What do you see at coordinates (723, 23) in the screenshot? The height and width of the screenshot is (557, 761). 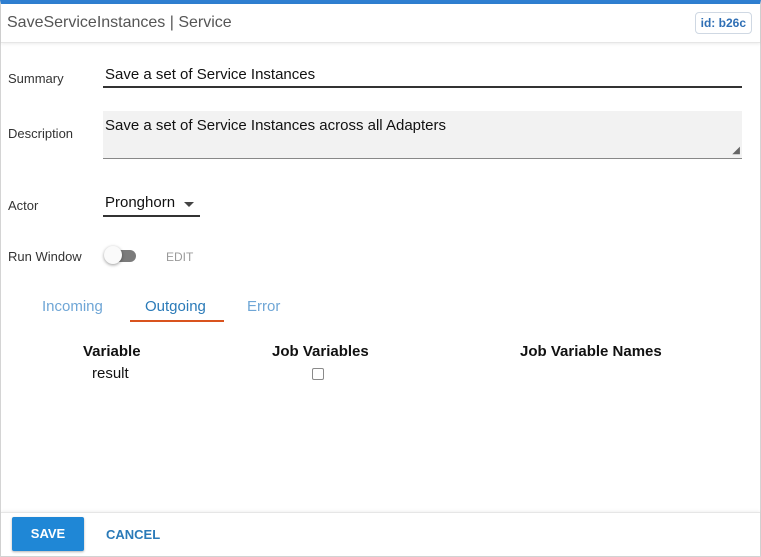 I see `id-badge: id: b26c` at bounding box center [723, 23].